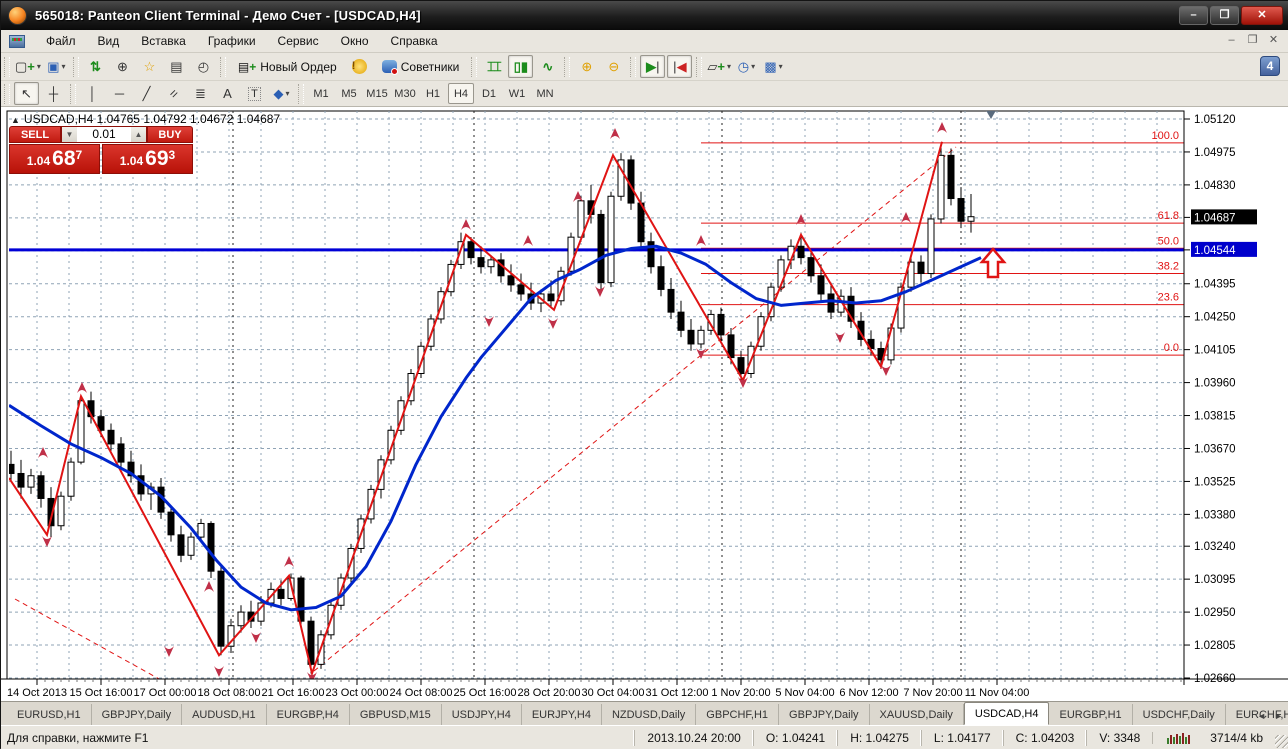 The width and height of the screenshot is (1288, 749). I want to click on text-button: A, so click(227, 93).